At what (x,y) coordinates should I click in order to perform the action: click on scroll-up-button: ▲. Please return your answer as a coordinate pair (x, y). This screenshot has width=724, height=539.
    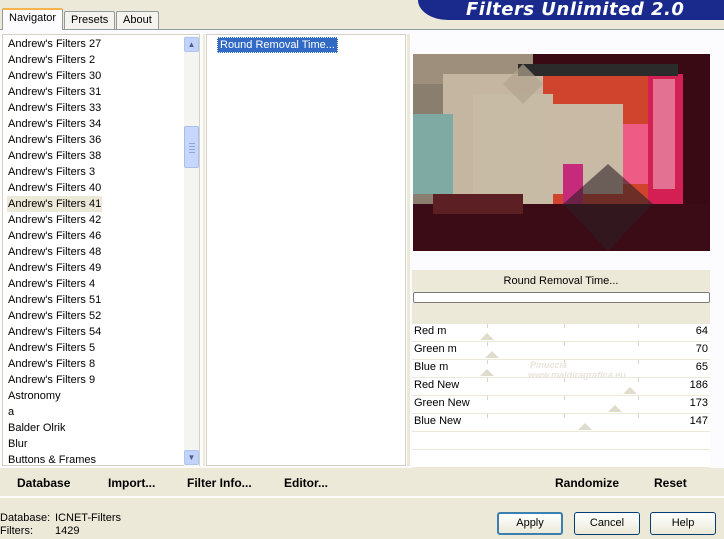
    Looking at the image, I should click on (191, 44).